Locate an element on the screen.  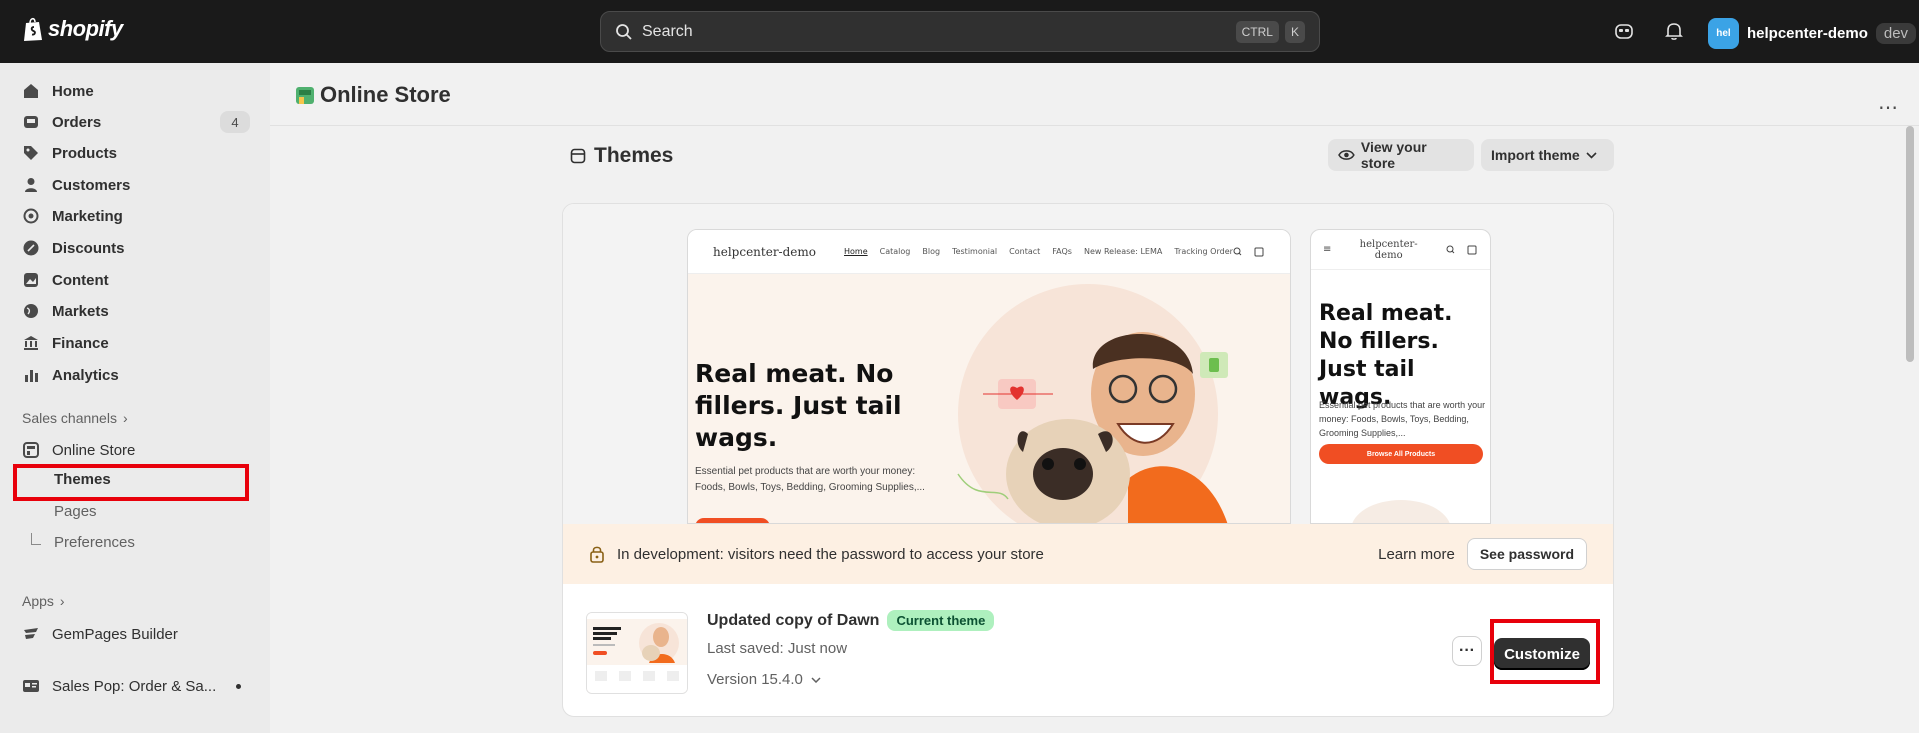
view-store-button: View your store is located at coordinates (1401, 155).